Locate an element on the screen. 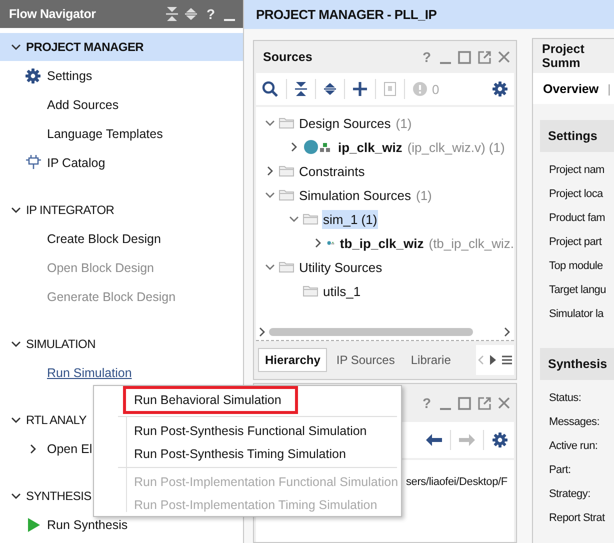 Image resolution: width=614 pixels, height=543 pixels. property-label: Product fam is located at coordinates (577, 218).